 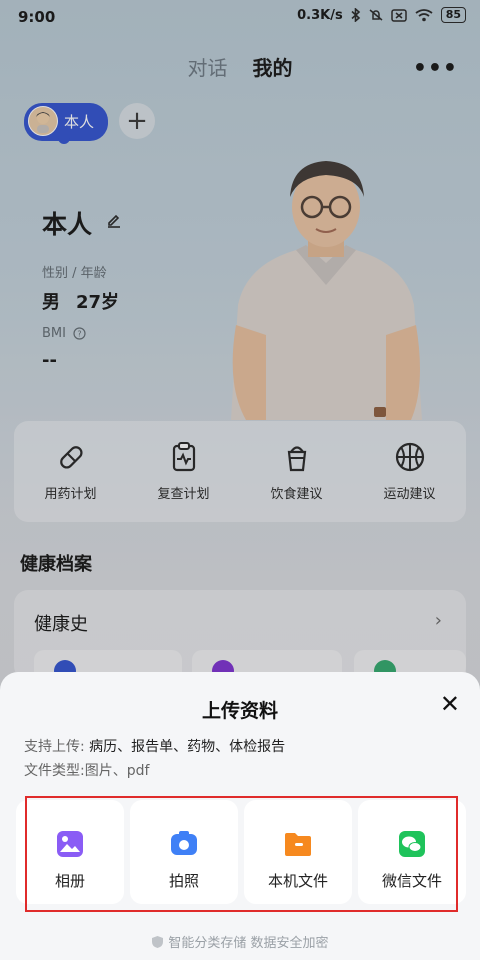 What do you see at coordinates (411, 881) in the screenshot?
I see `option-label: 微信文件` at bounding box center [411, 881].